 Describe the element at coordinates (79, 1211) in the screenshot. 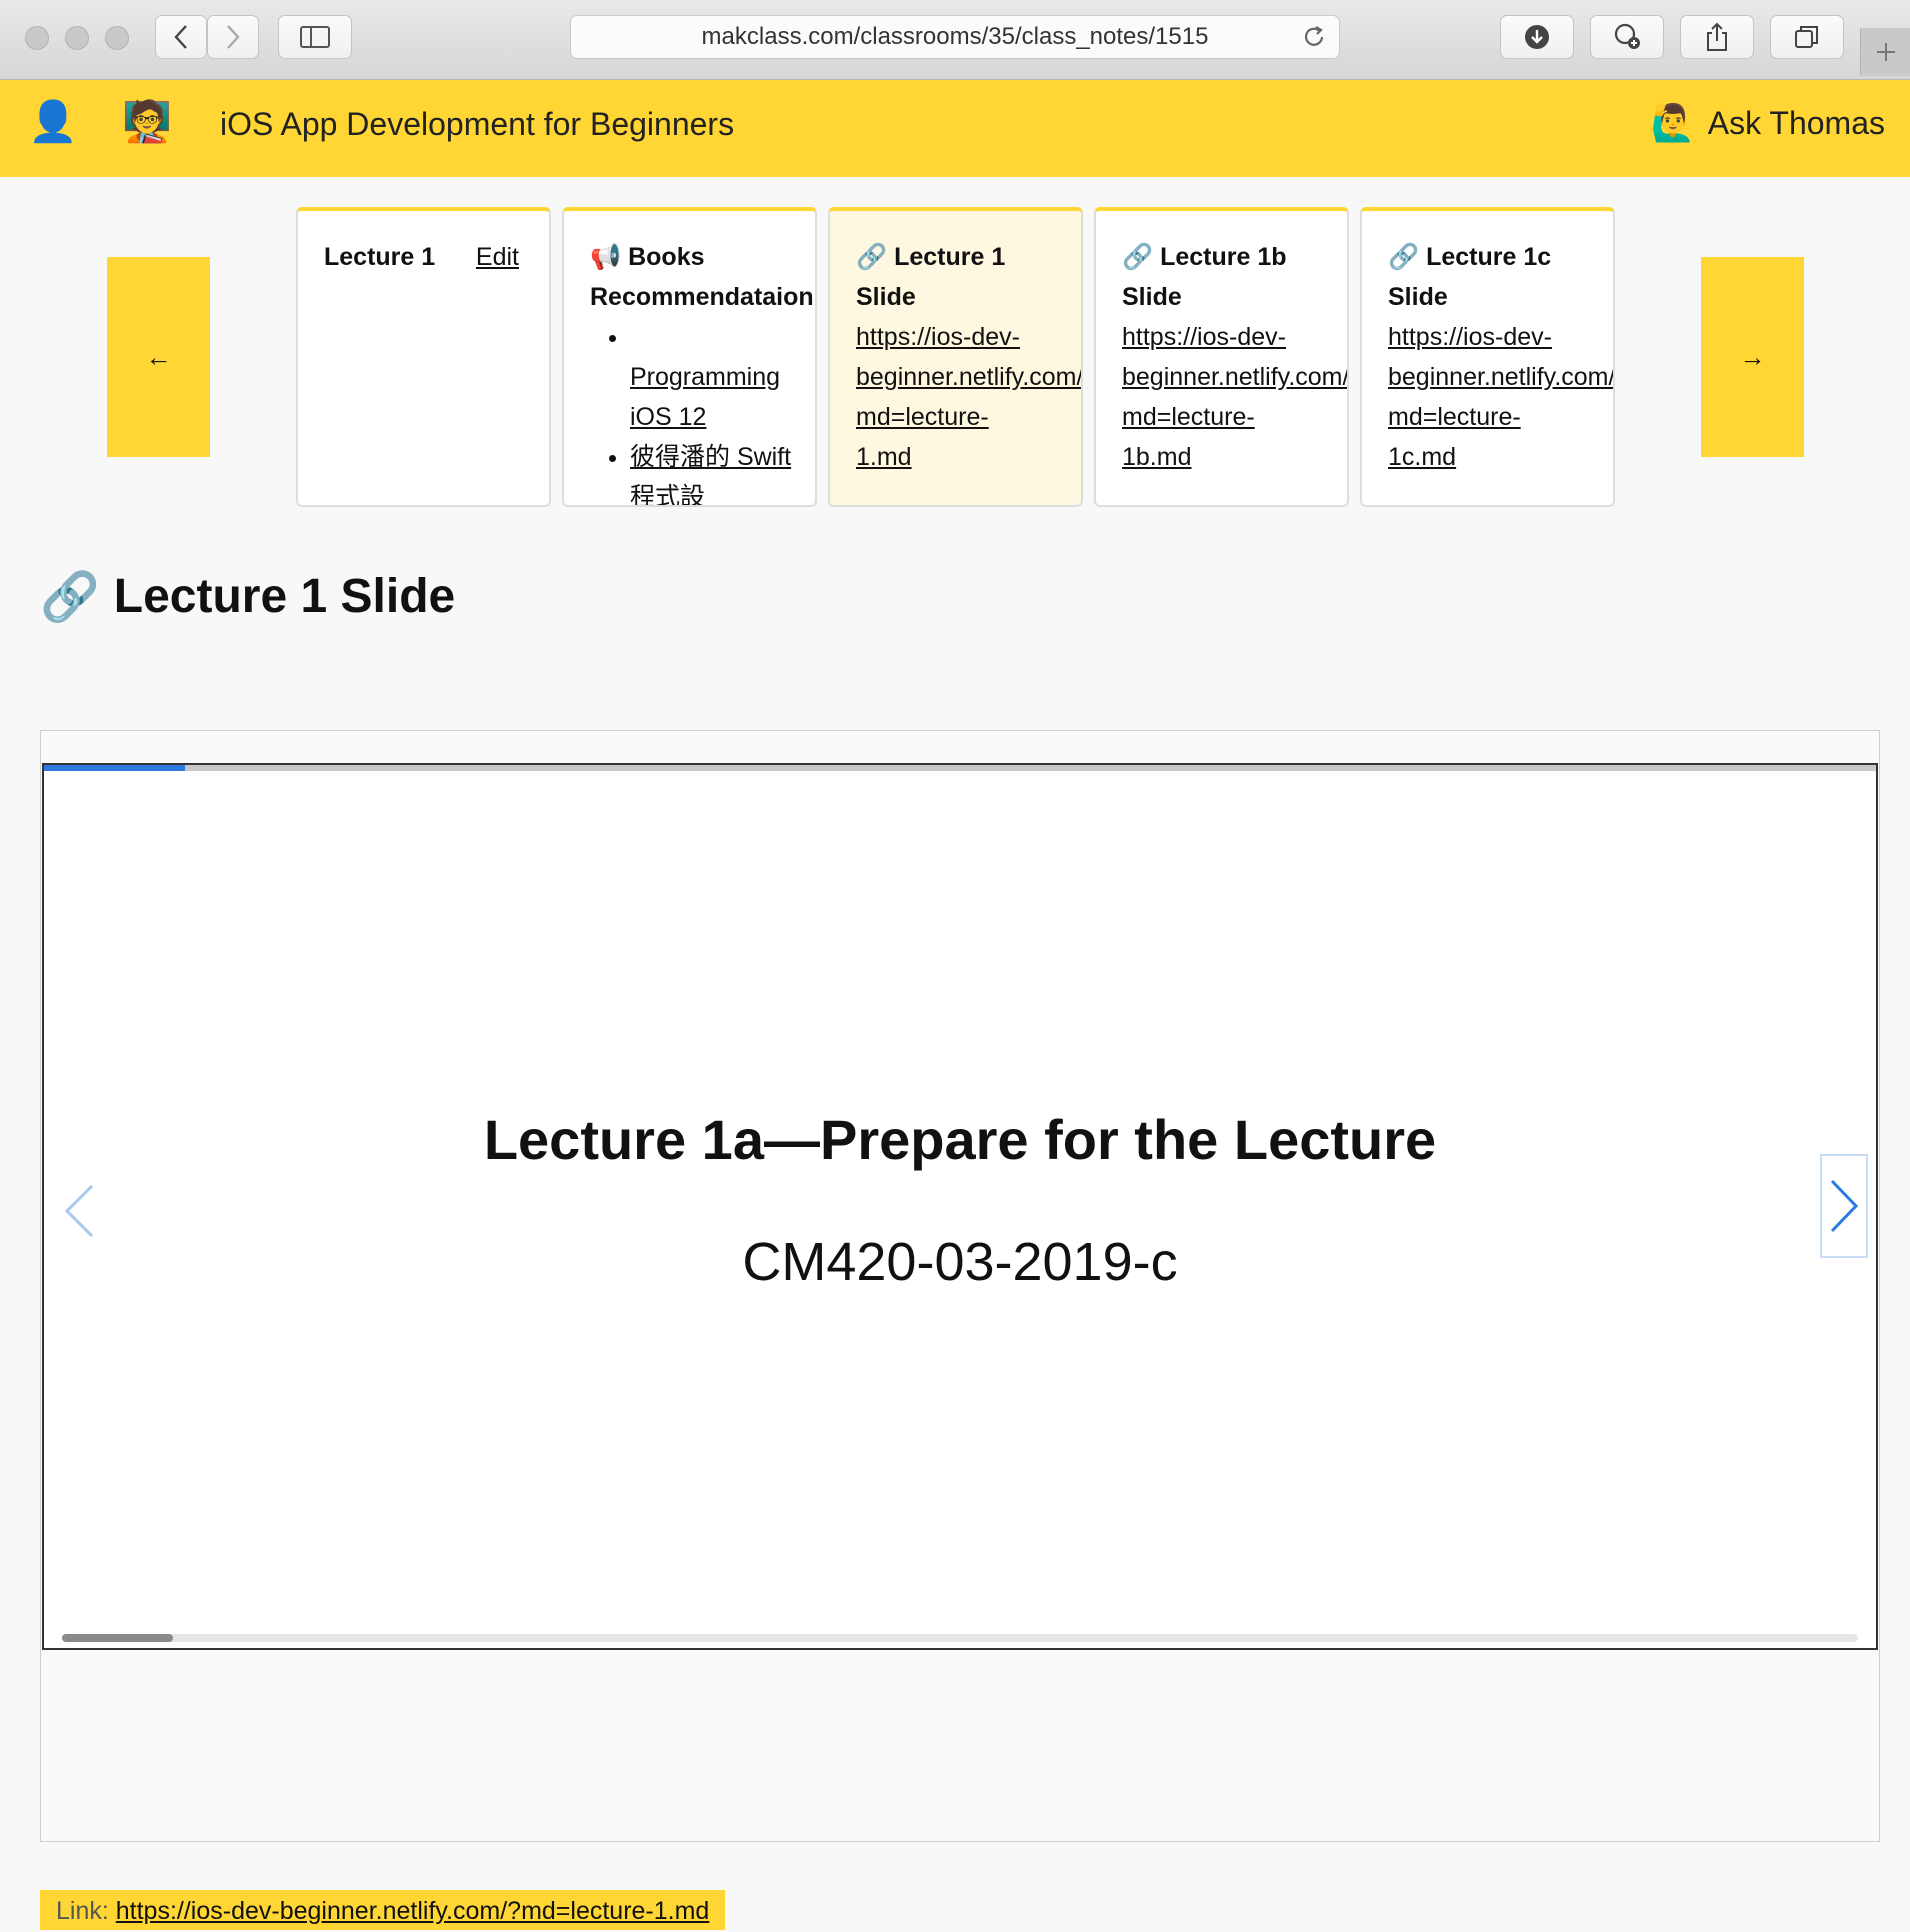

I see `slide-prev-arrow-icon` at that location.